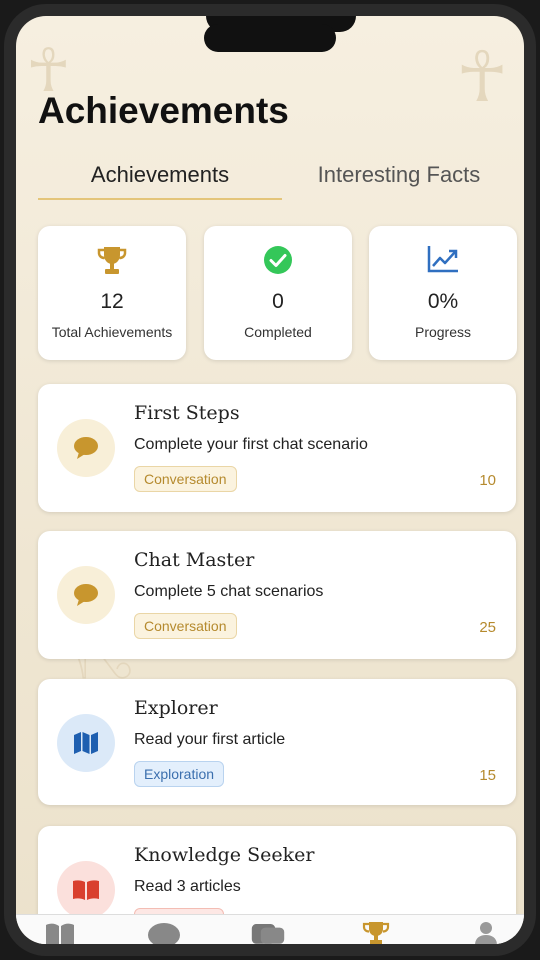 This screenshot has width=540, height=960. I want to click on achievement-description: Read 3 articles, so click(187, 886).